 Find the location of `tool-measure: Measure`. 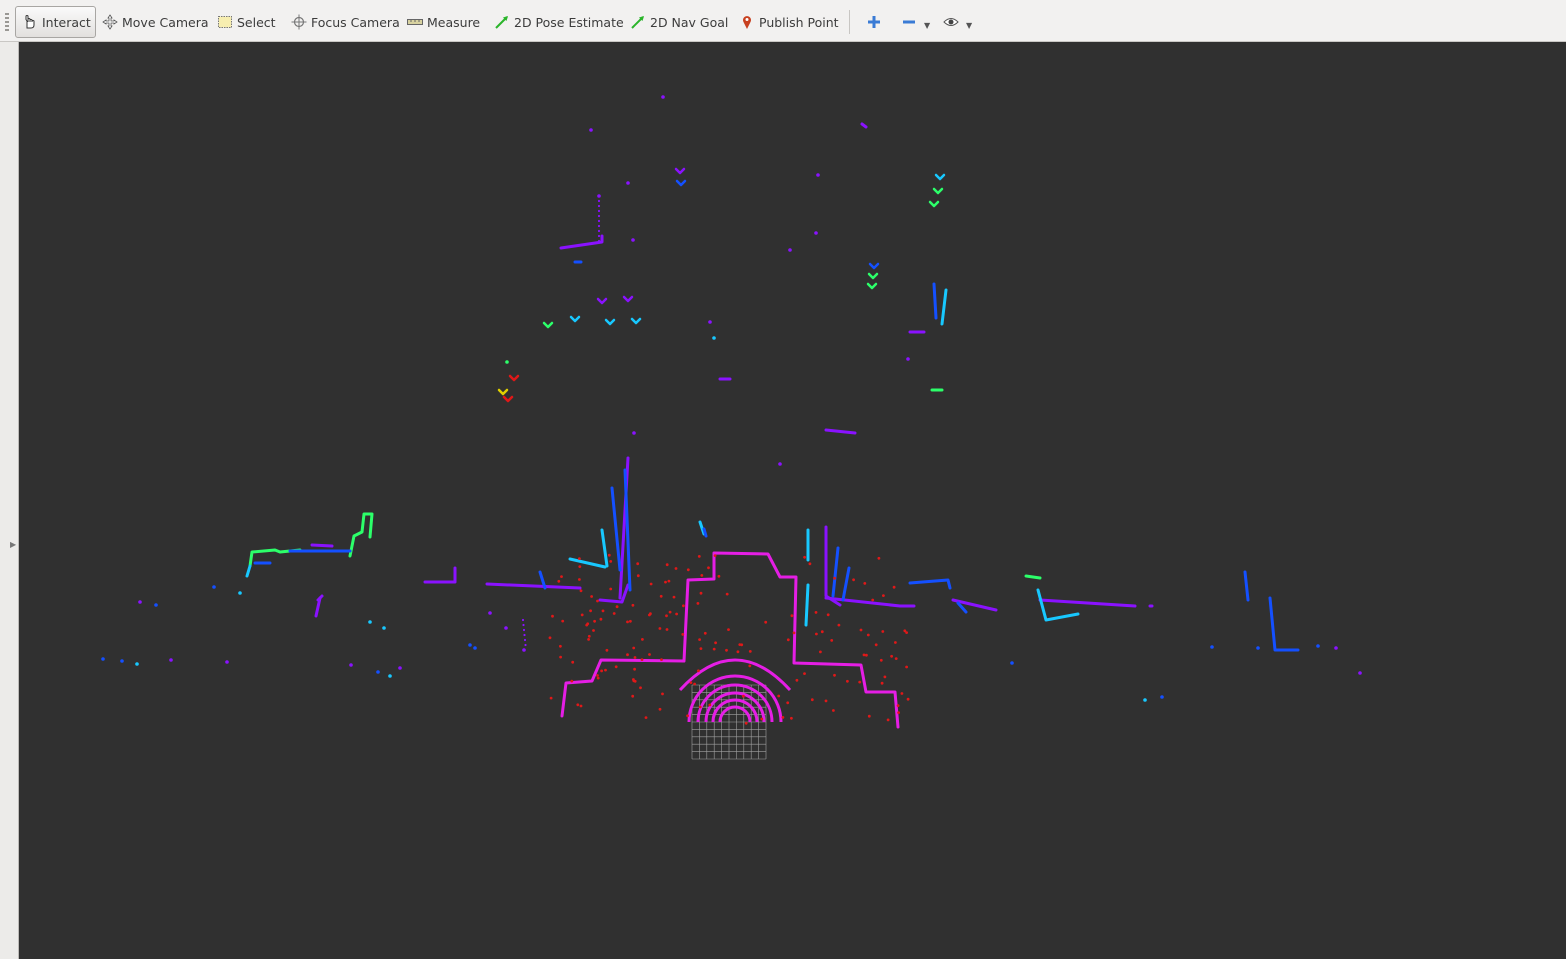

tool-measure: Measure is located at coordinates (443, 22).